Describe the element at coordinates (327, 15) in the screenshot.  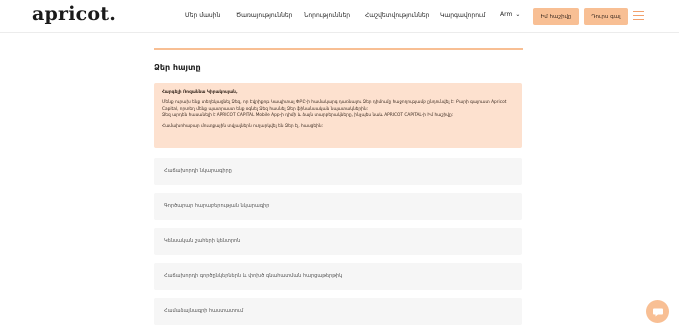
I see `nav-item-news: Նորություններ` at that location.